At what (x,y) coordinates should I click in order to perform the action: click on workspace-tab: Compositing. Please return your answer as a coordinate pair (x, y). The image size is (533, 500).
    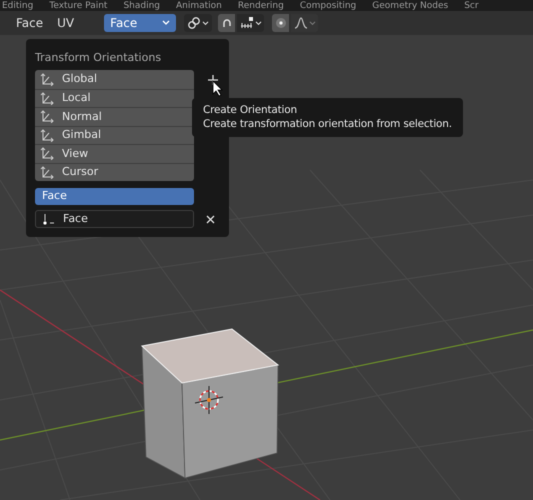
    Looking at the image, I should click on (328, 6).